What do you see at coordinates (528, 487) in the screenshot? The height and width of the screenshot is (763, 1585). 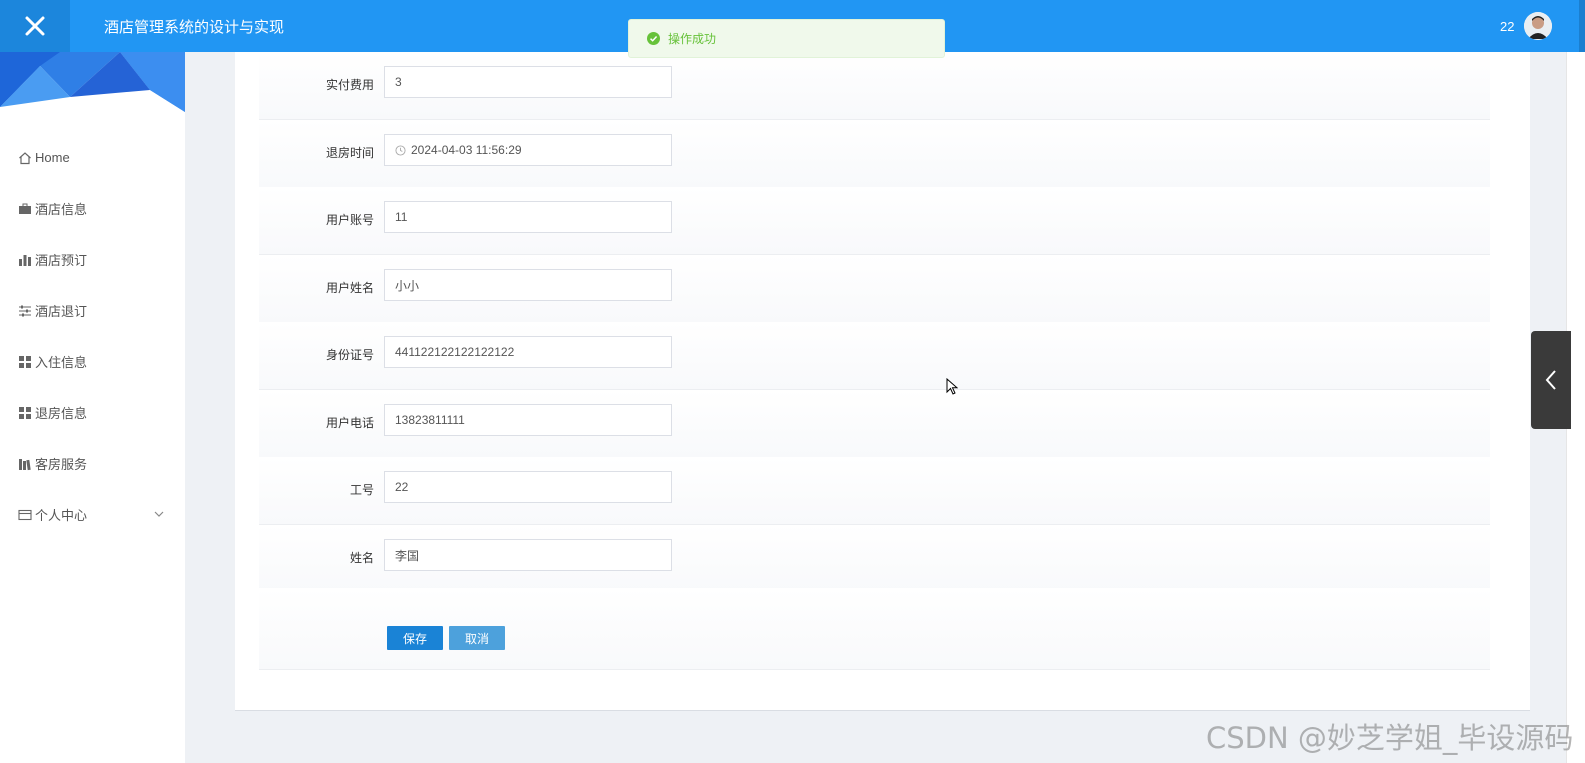 I see `staff-id-input: 22` at bounding box center [528, 487].